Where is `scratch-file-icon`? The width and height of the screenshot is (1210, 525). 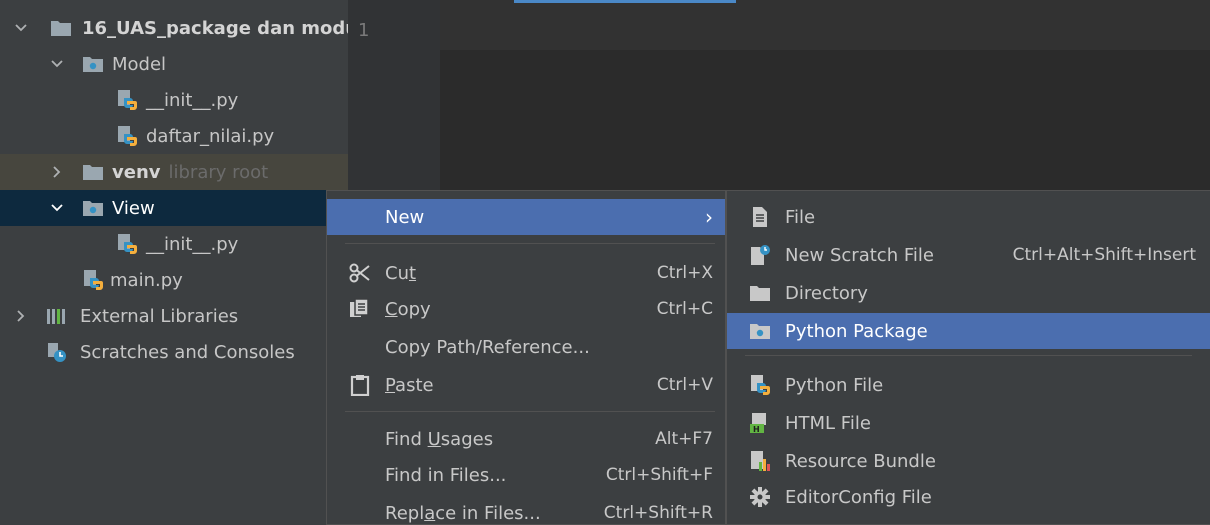
scratch-file-icon is located at coordinates (760, 255).